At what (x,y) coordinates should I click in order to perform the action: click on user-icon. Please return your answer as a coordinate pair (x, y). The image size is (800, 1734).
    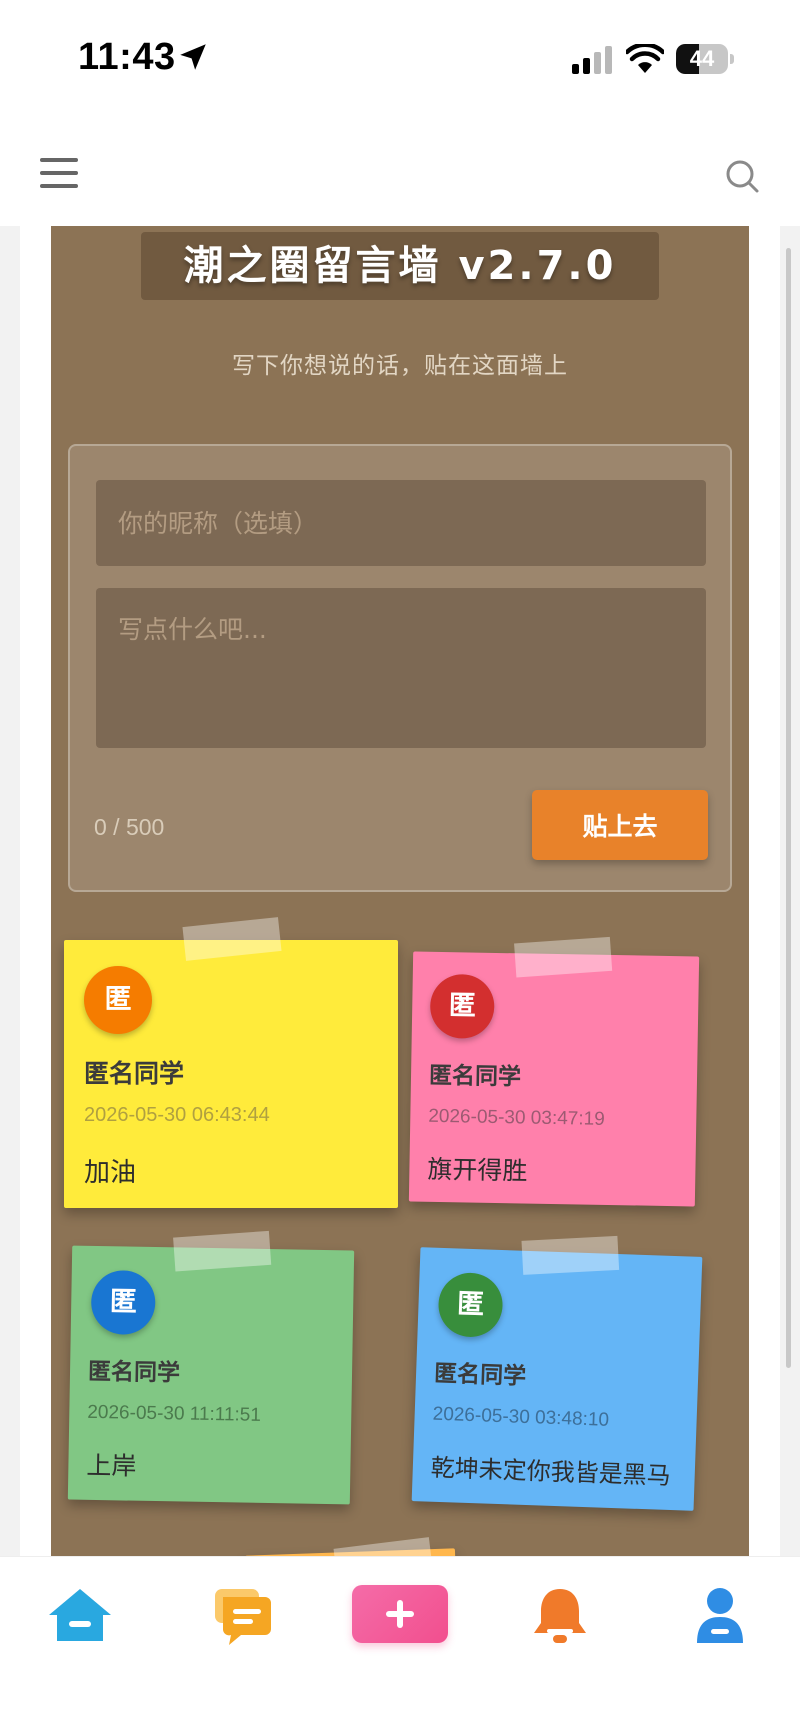
    Looking at the image, I should click on (720, 1616).